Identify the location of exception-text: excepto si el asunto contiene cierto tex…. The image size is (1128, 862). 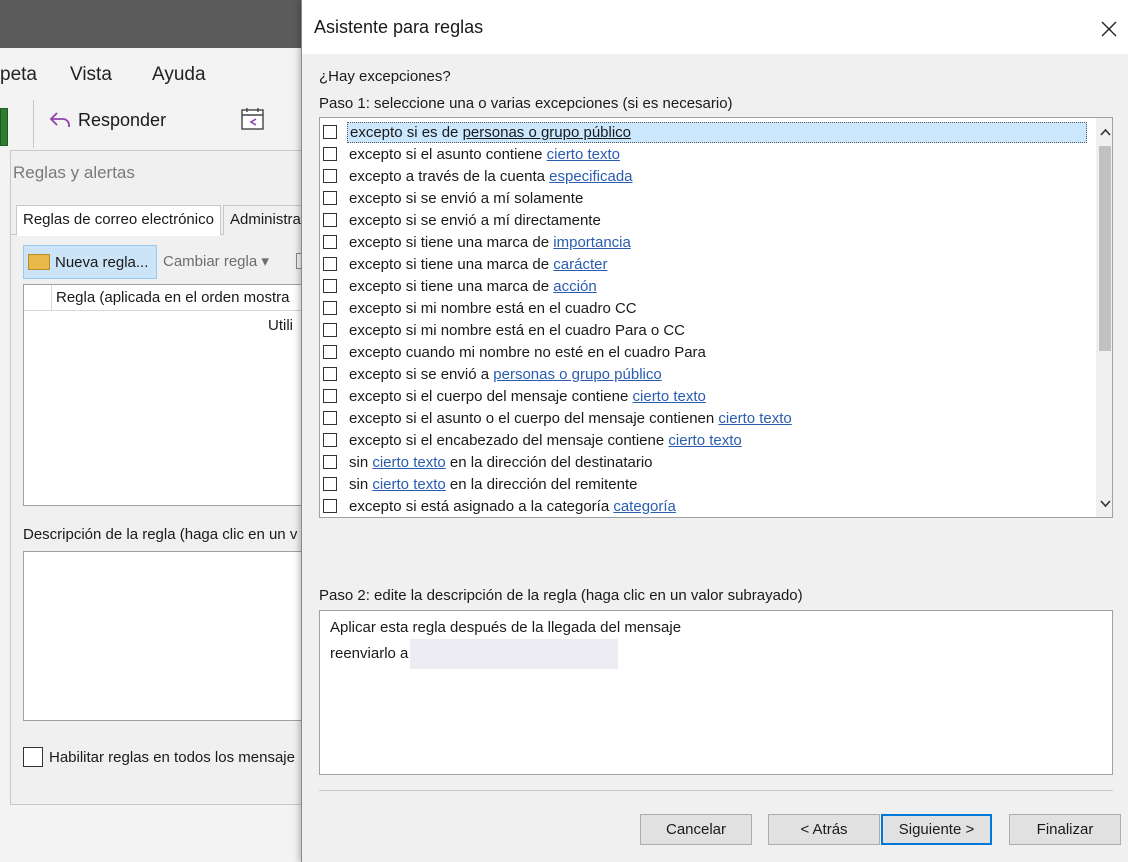
(484, 154).